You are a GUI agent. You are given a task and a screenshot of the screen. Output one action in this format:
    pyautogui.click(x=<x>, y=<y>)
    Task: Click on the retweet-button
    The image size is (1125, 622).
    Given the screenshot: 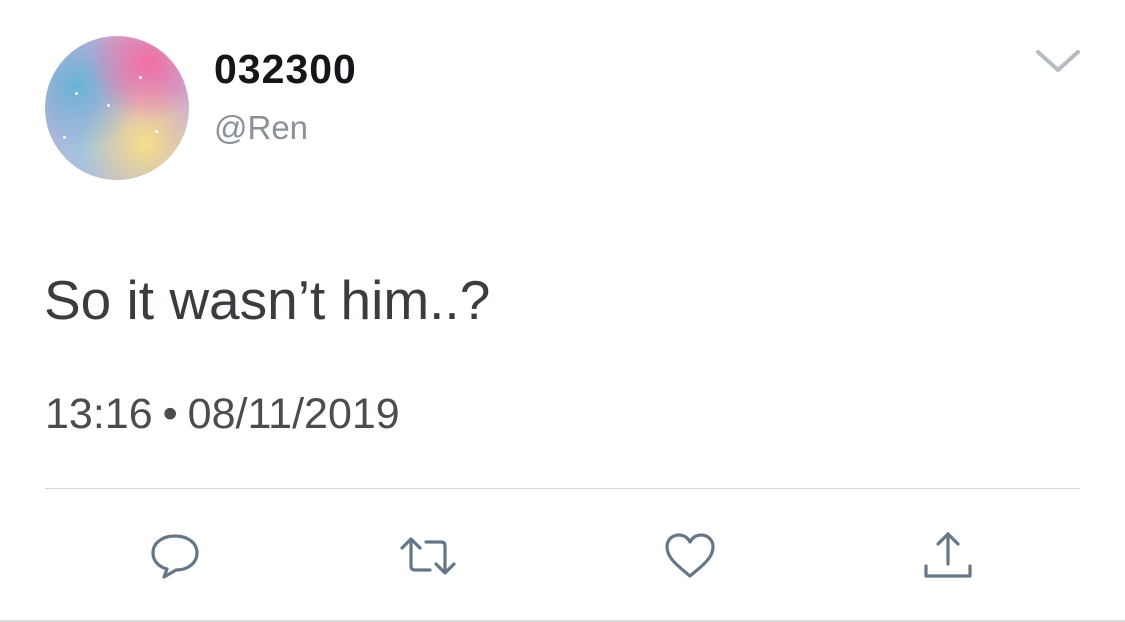 What is the action you would take?
    pyautogui.click(x=428, y=556)
    